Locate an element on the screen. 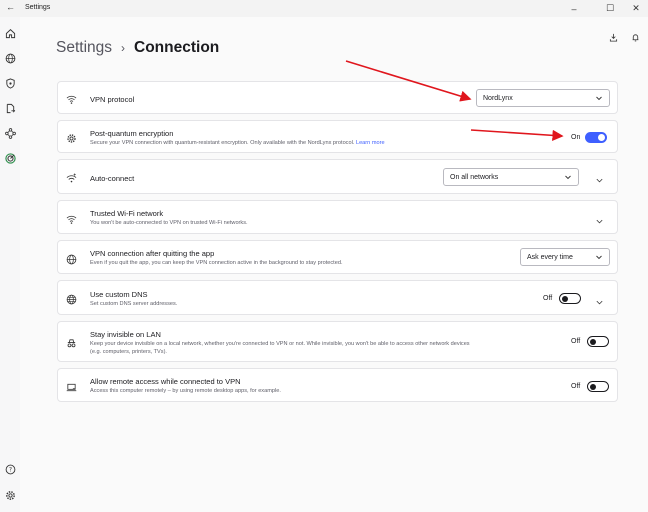  close-button: ✕ is located at coordinates (635, 8).